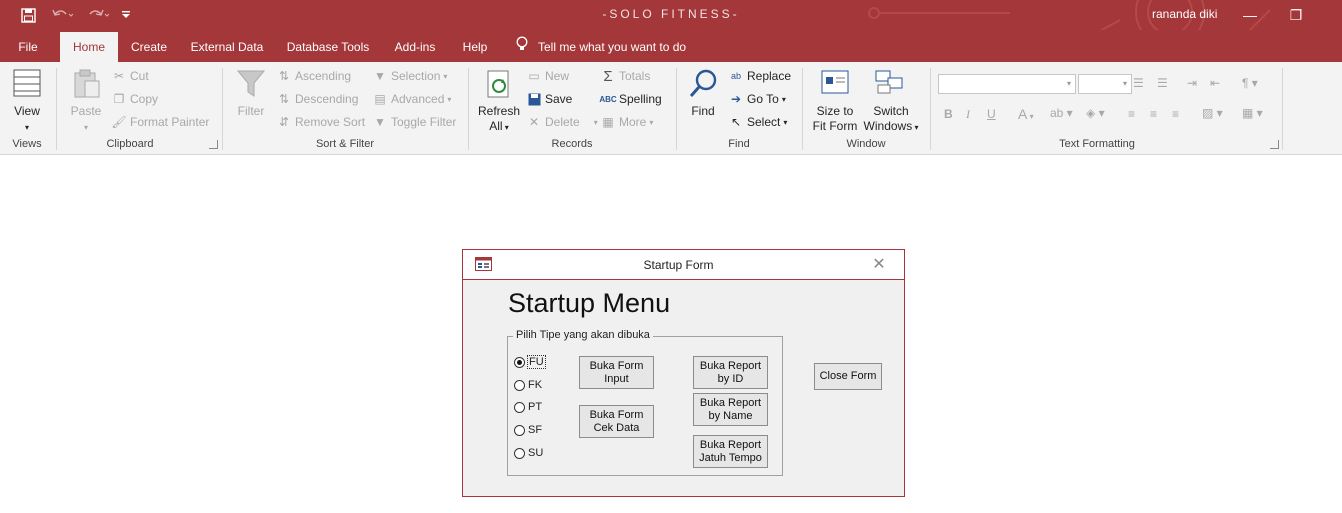 The height and width of the screenshot is (513, 1342). What do you see at coordinates (848, 376) in the screenshot?
I see `close-form-button: Close Form` at bounding box center [848, 376].